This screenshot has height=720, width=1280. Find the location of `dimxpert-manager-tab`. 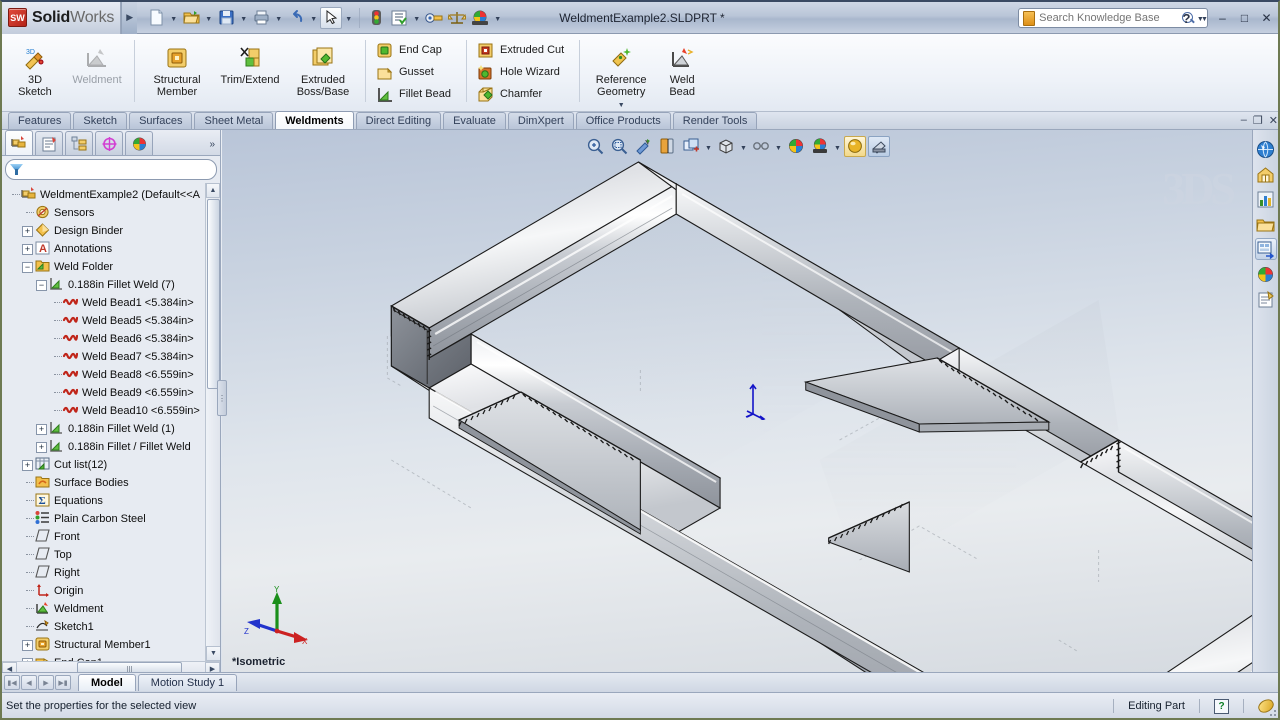

dimxpert-manager-tab is located at coordinates (109, 143).